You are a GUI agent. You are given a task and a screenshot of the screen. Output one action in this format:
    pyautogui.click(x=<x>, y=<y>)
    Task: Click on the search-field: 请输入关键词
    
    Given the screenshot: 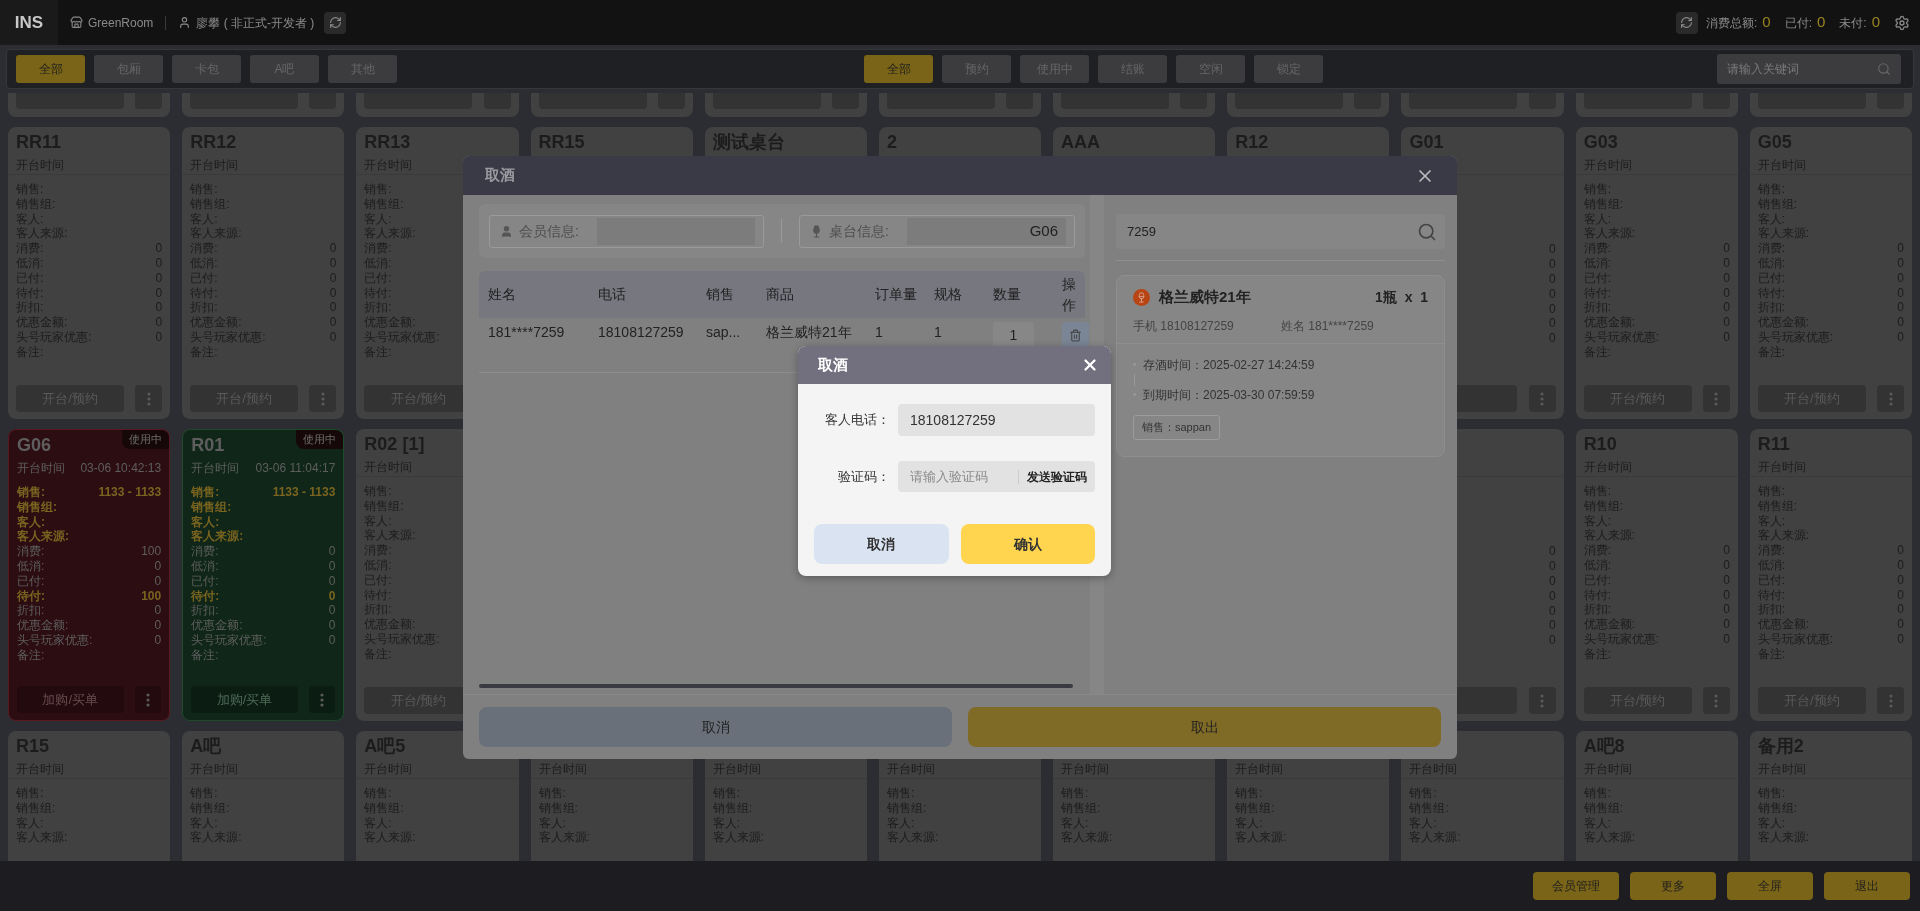 What is the action you would take?
    pyautogui.click(x=1809, y=69)
    